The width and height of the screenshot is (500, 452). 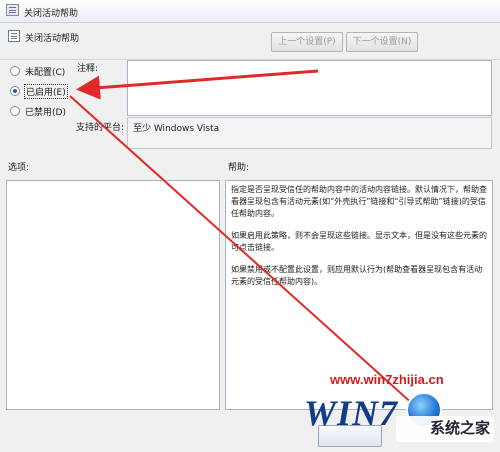 What do you see at coordinates (309, 88) in the screenshot?
I see `comment-textarea` at bounding box center [309, 88].